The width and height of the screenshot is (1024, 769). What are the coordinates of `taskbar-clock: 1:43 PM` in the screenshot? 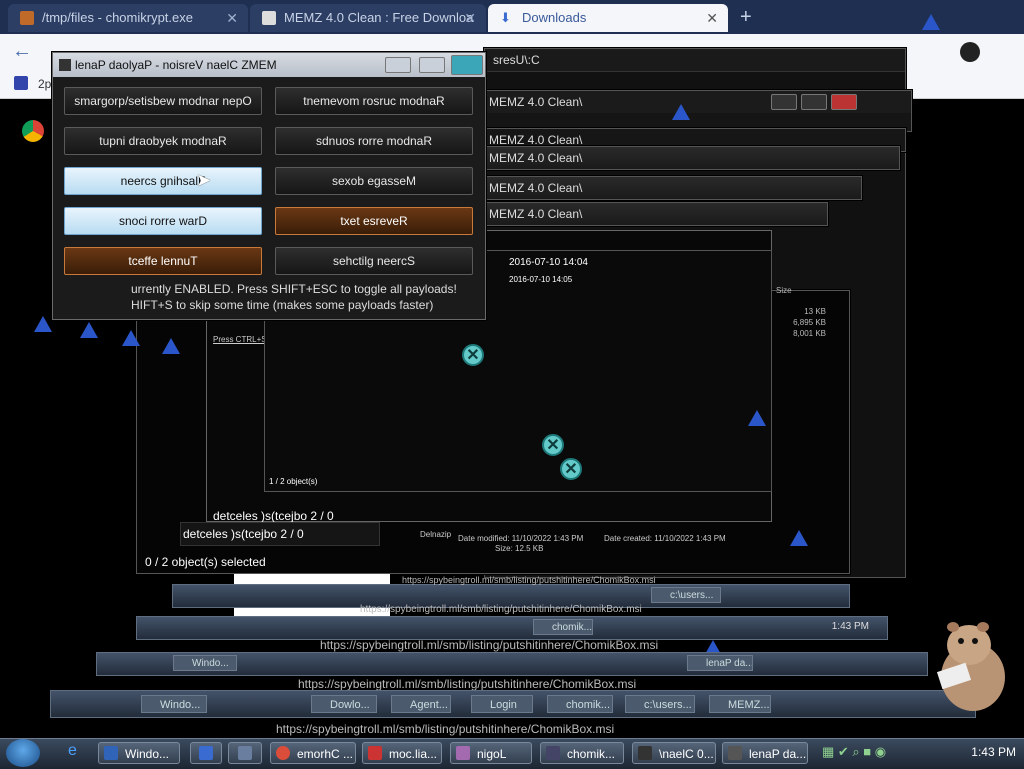 It's located at (993, 752).